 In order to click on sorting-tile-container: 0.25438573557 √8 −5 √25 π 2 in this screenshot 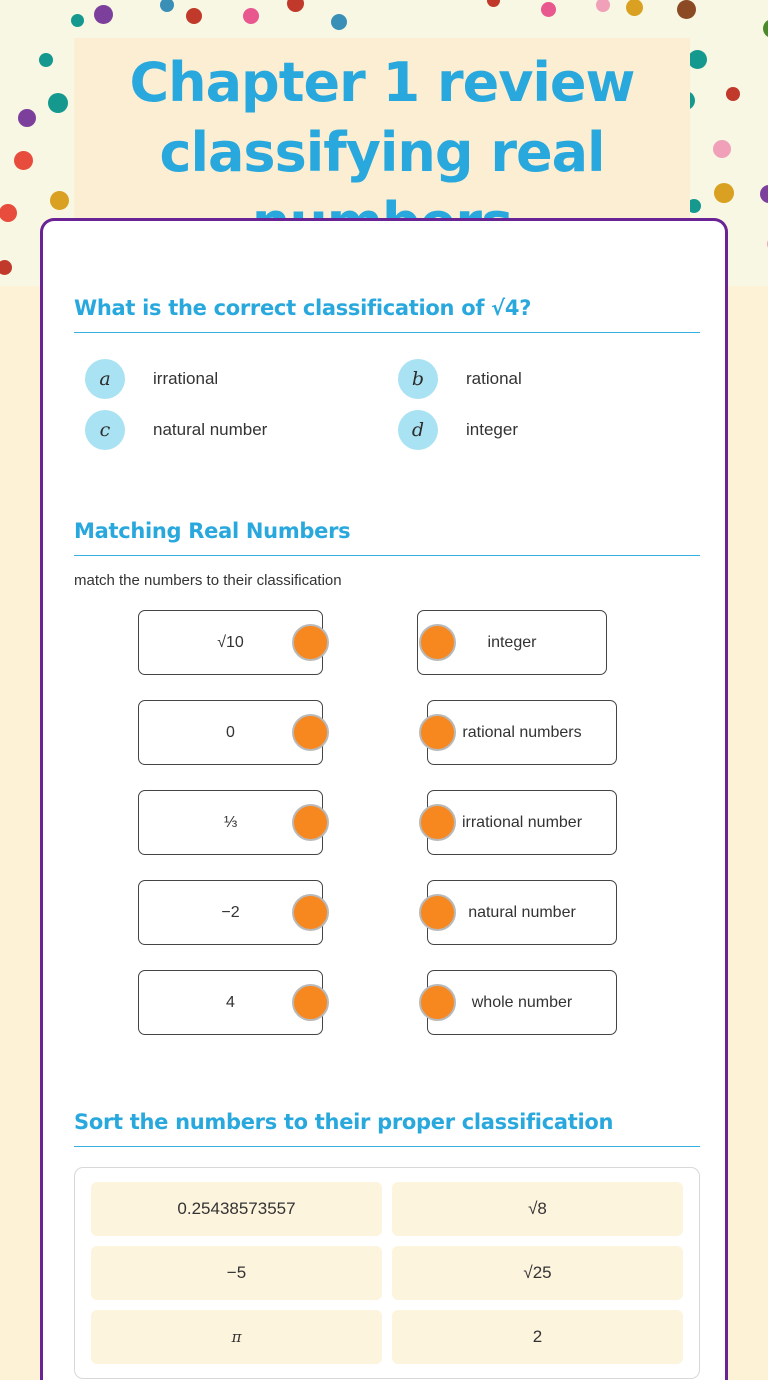, I will do `click(387, 1273)`.